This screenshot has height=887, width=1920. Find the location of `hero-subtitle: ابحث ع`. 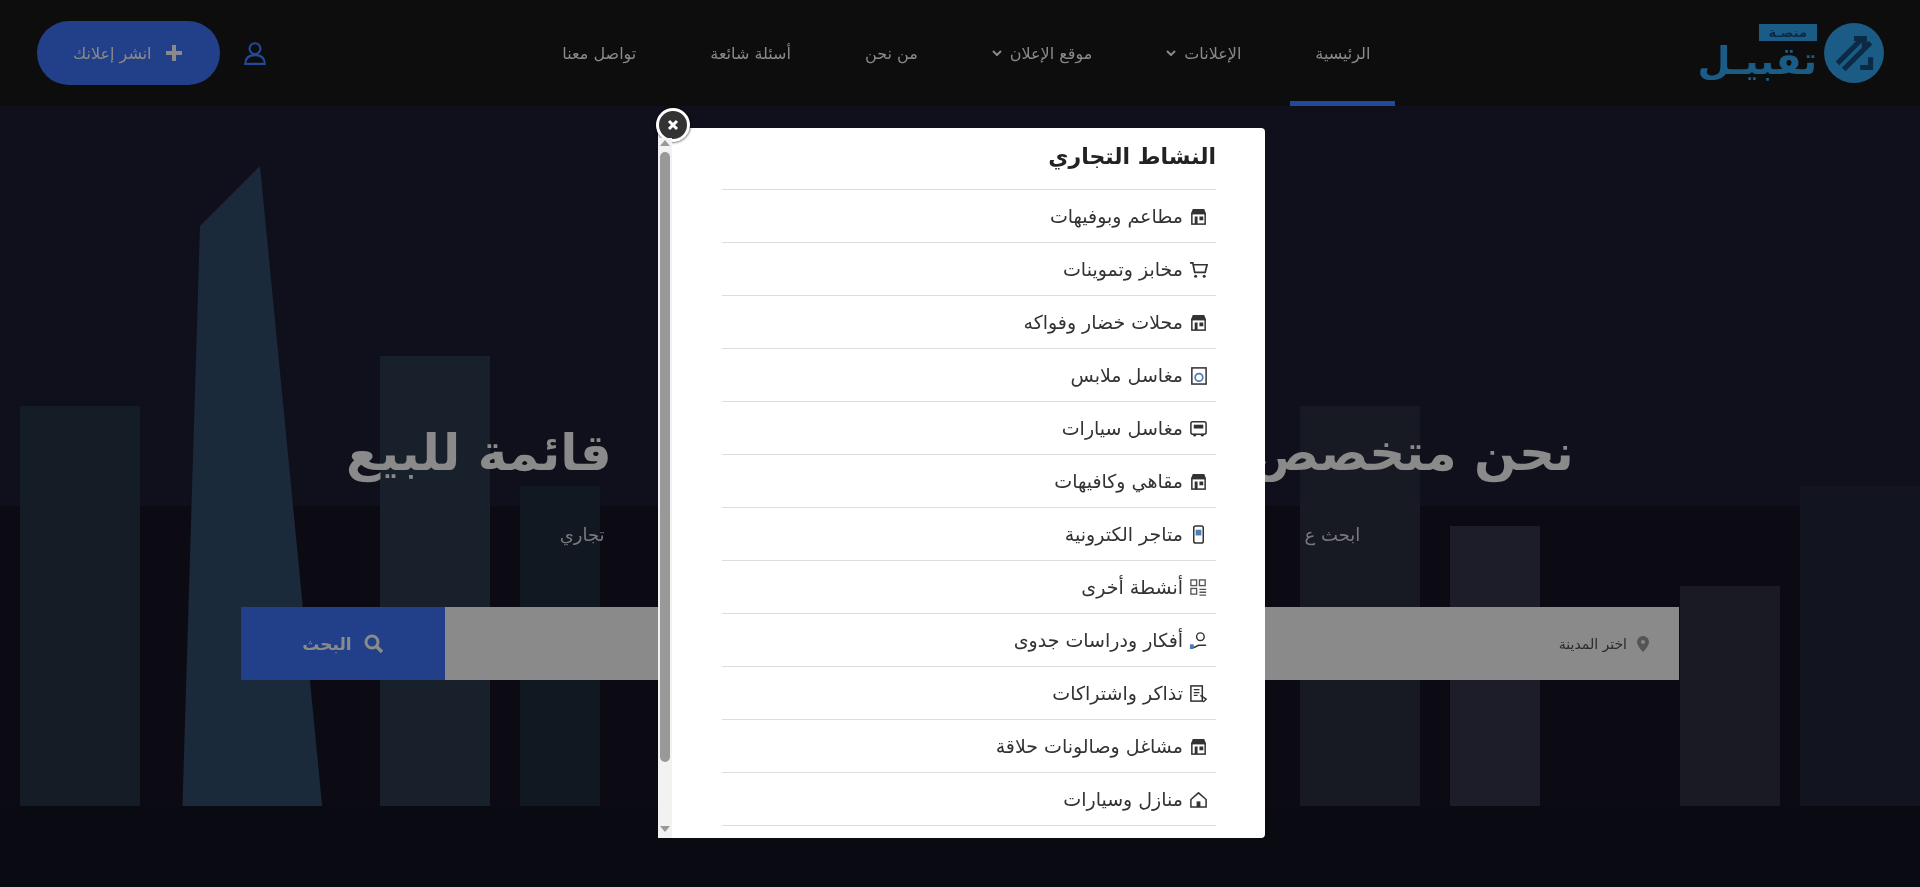

hero-subtitle: ابحث ع is located at coordinates (1332, 534).